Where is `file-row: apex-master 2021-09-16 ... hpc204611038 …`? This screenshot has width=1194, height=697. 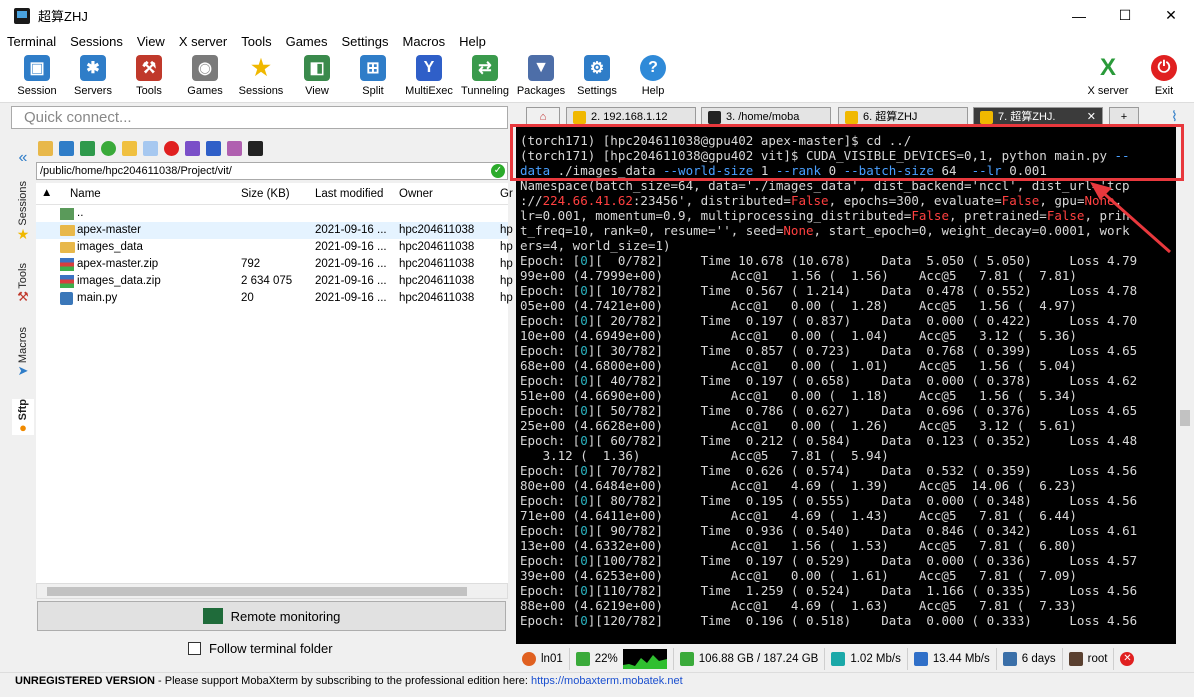 file-row: apex-master 2021-09-16 ... hpc204611038 … is located at coordinates (274, 230).